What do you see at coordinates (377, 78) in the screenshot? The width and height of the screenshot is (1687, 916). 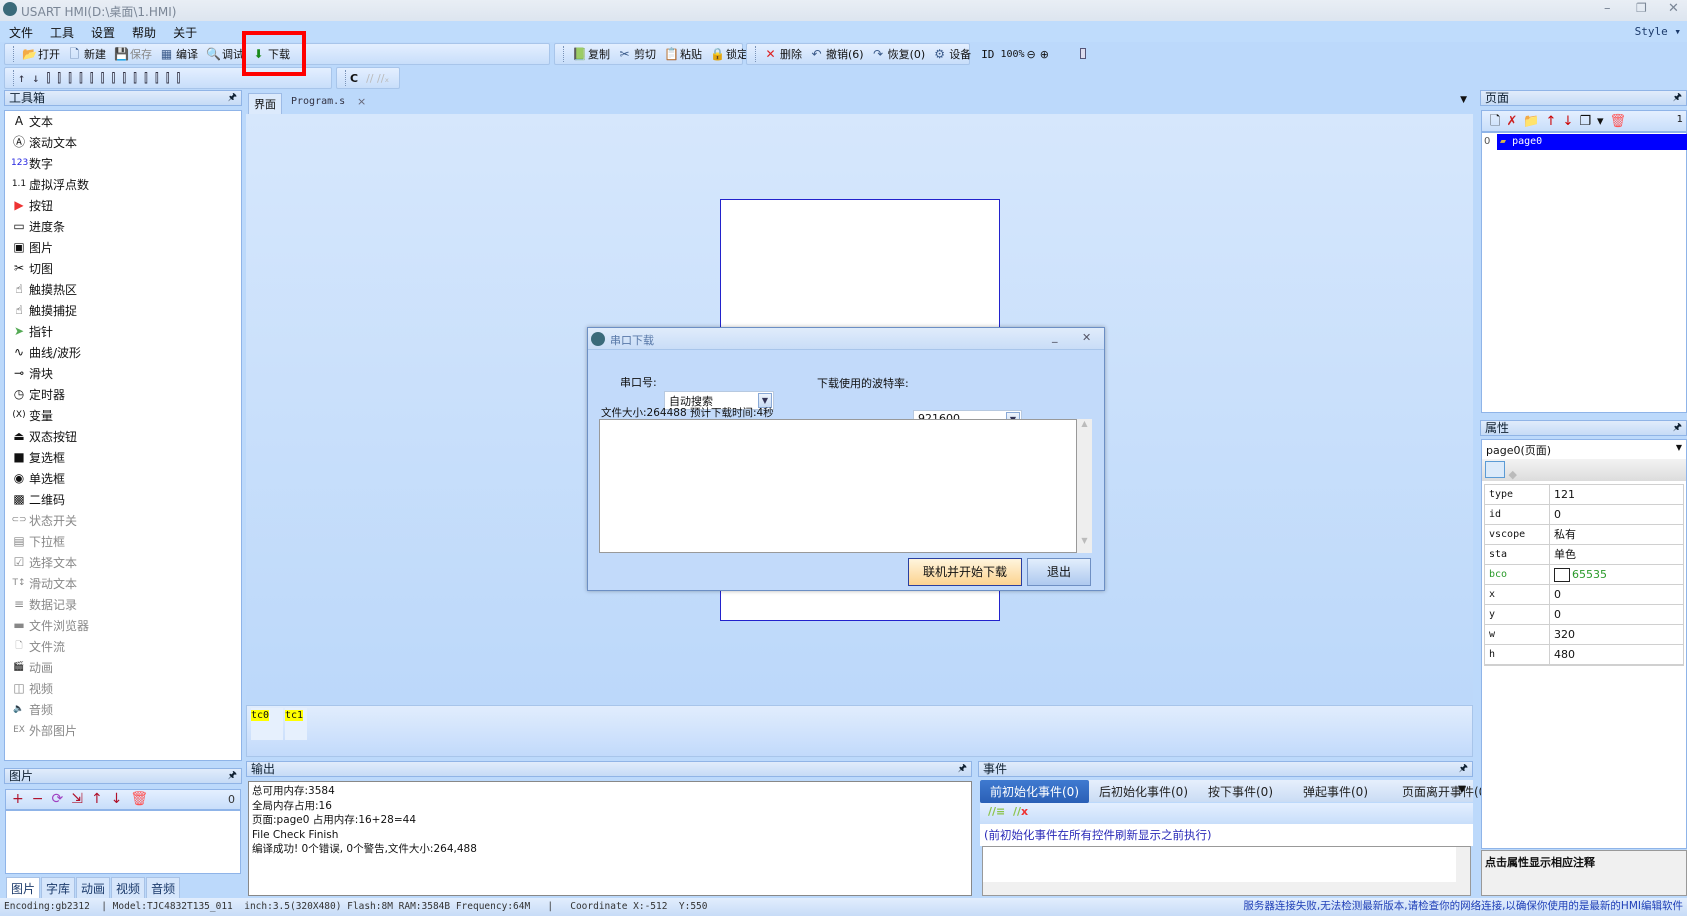 I see `comment-icon: // //ₓ` at bounding box center [377, 78].